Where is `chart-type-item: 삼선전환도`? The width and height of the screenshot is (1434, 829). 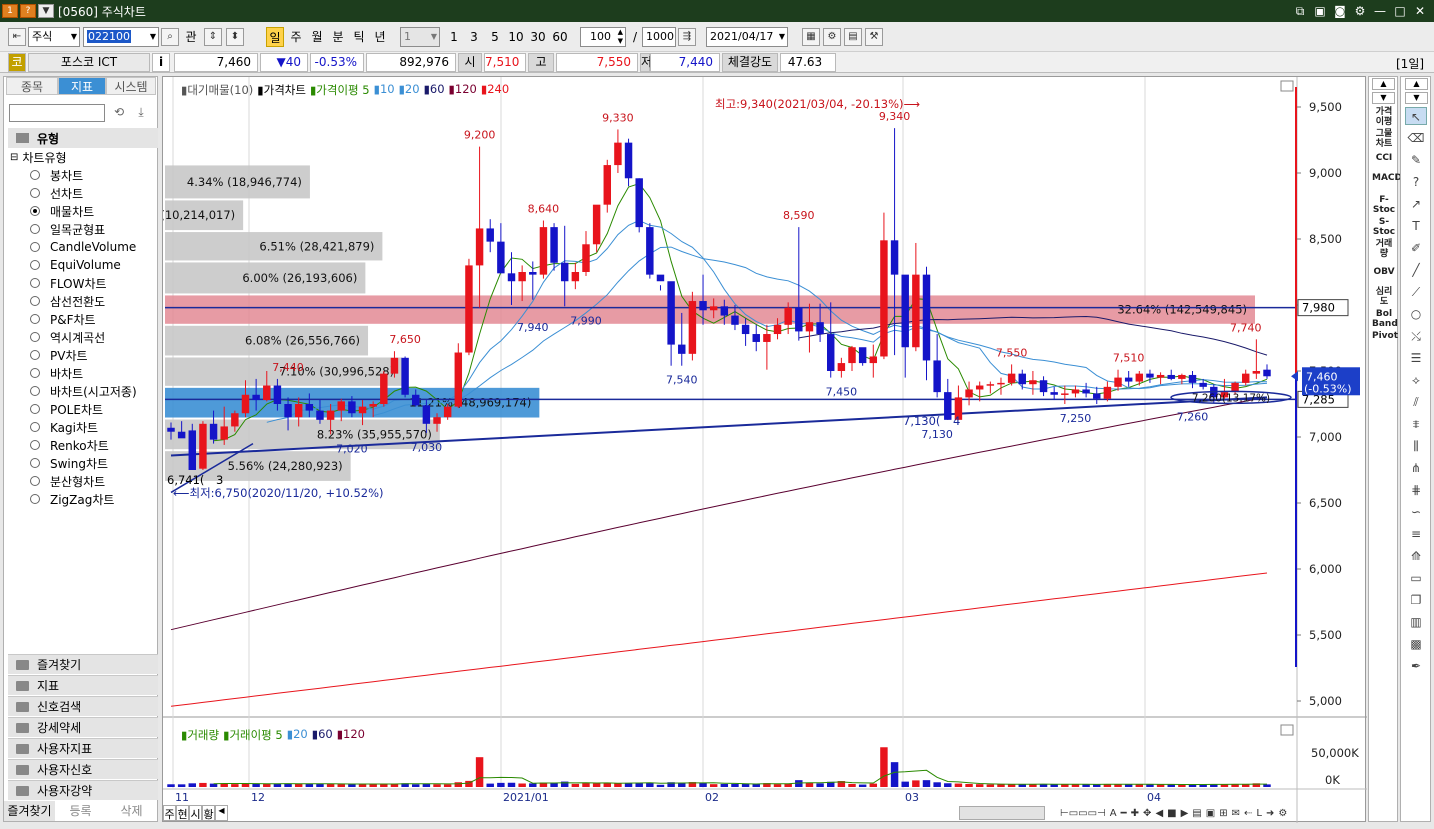
chart-type-item: 삼선전환도 is located at coordinates (67, 301).